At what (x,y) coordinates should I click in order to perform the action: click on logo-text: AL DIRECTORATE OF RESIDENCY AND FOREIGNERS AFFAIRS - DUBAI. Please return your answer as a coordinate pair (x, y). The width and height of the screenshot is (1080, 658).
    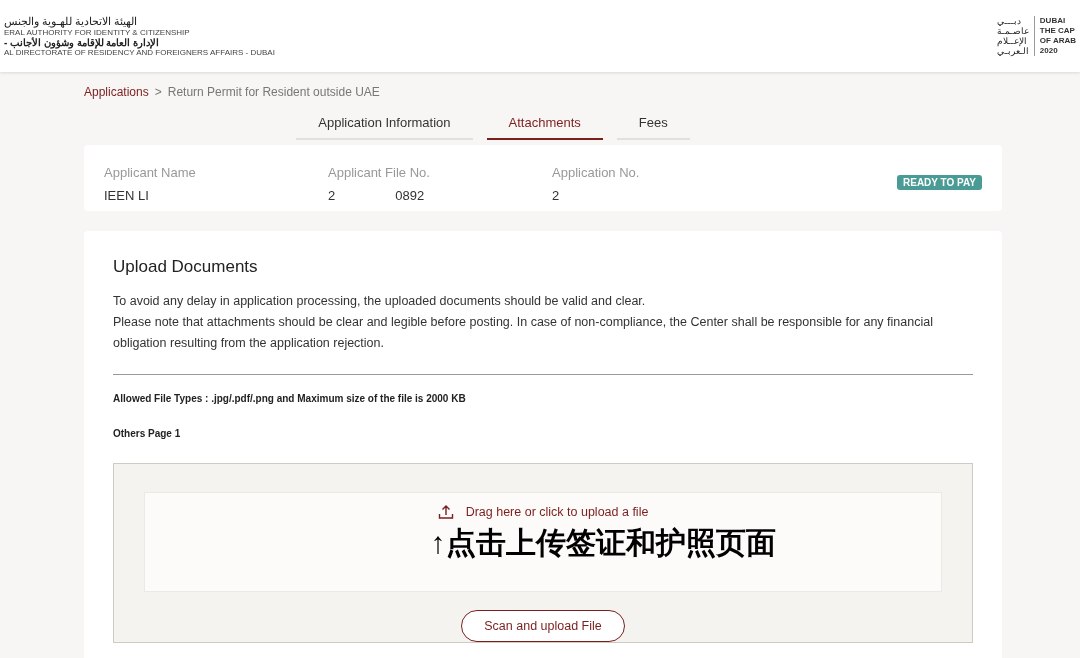
    Looking at the image, I should click on (139, 52).